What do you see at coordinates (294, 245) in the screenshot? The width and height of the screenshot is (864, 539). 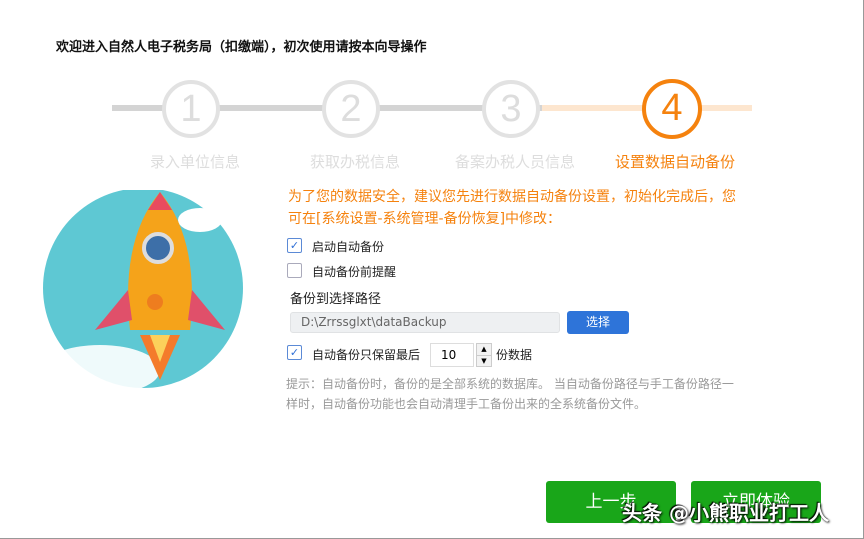 I see `enable-backup-checkbox: ✓` at bounding box center [294, 245].